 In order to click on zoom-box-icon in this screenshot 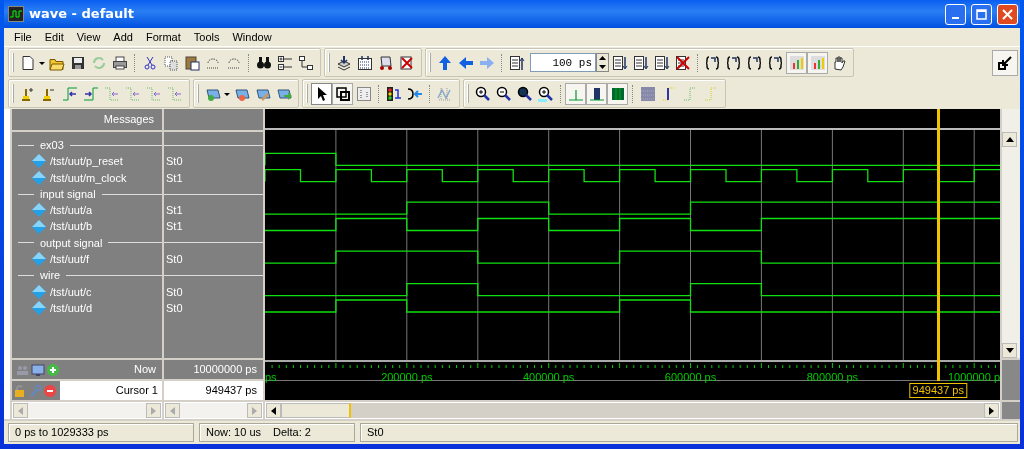, I will do `click(342, 93)`.